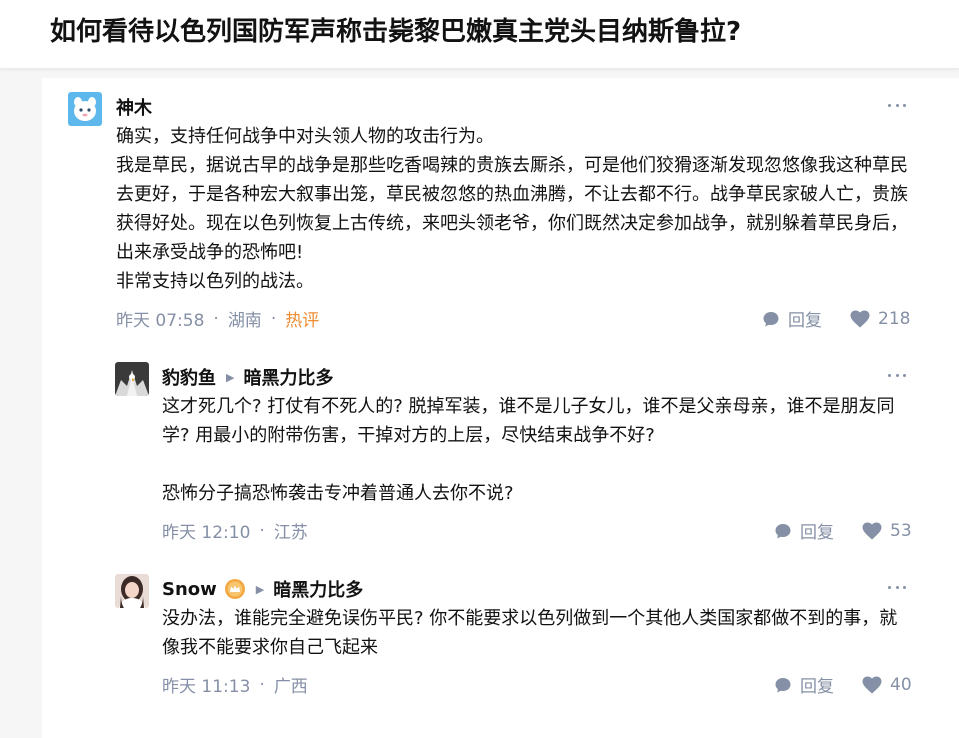 The width and height of the screenshot is (959, 738). Describe the element at coordinates (338, 493) in the screenshot. I see `comment-paragraph: 恐怖分子搞恐怖袭击专冲着普通人去你不说?` at that location.